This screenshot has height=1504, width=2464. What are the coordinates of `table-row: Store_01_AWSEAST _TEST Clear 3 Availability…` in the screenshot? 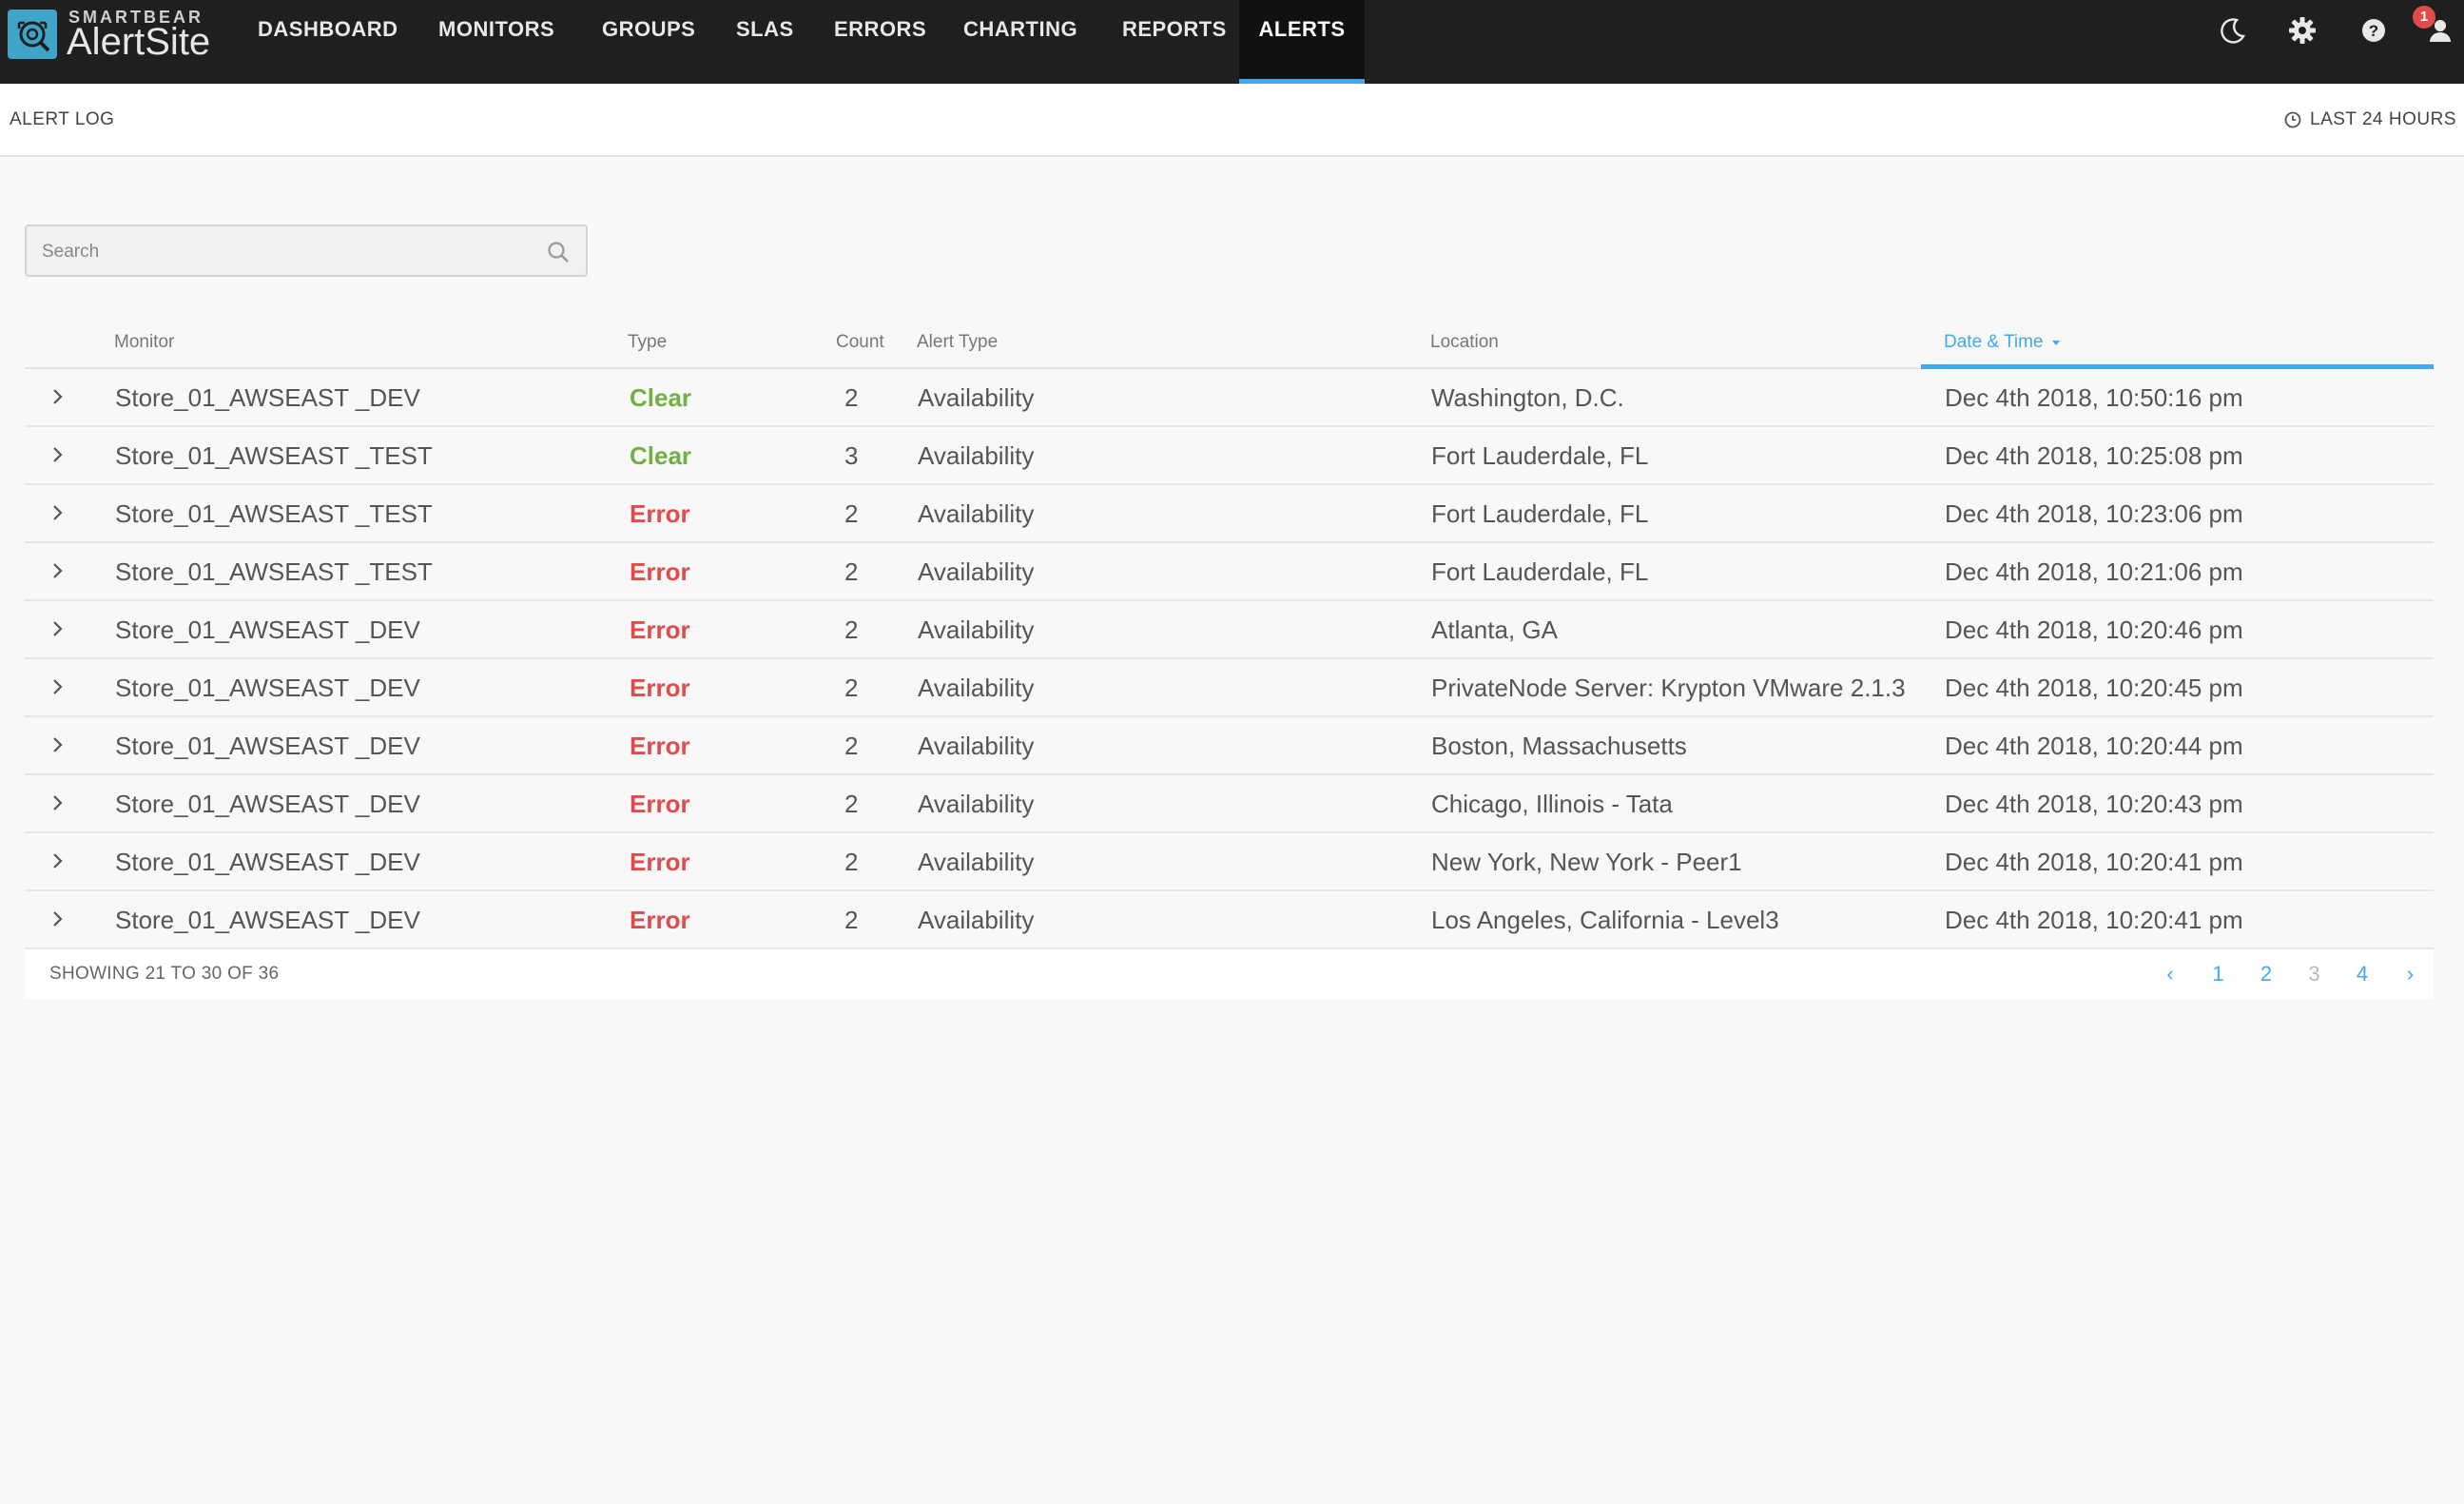 It's located at (1230, 456).